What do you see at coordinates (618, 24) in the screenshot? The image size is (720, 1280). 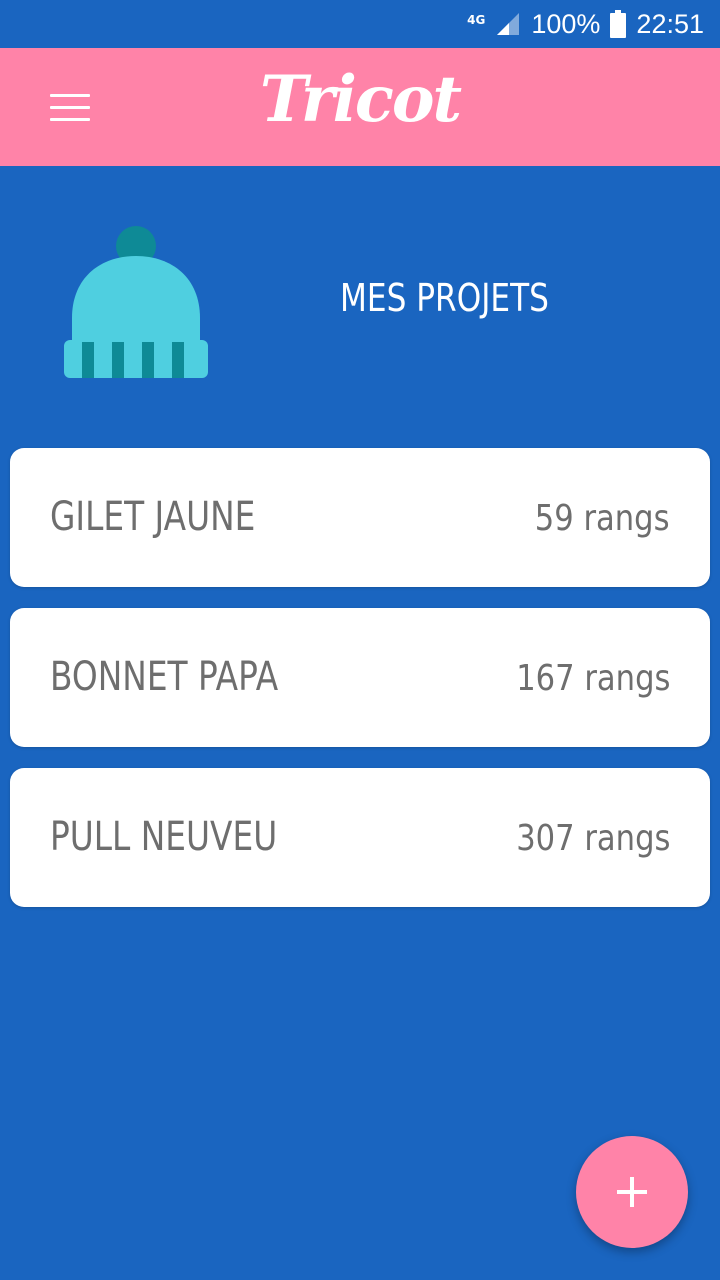 I see `battery-icon` at bounding box center [618, 24].